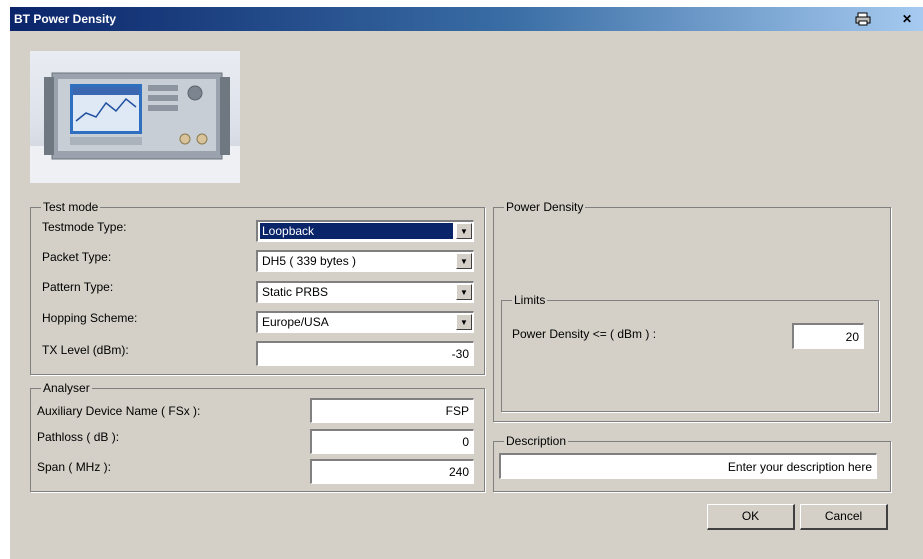 Image resolution: width=923 pixels, height=559 pixels. I want to click on span-label: Span ( MHz ):, so click(74, 467).